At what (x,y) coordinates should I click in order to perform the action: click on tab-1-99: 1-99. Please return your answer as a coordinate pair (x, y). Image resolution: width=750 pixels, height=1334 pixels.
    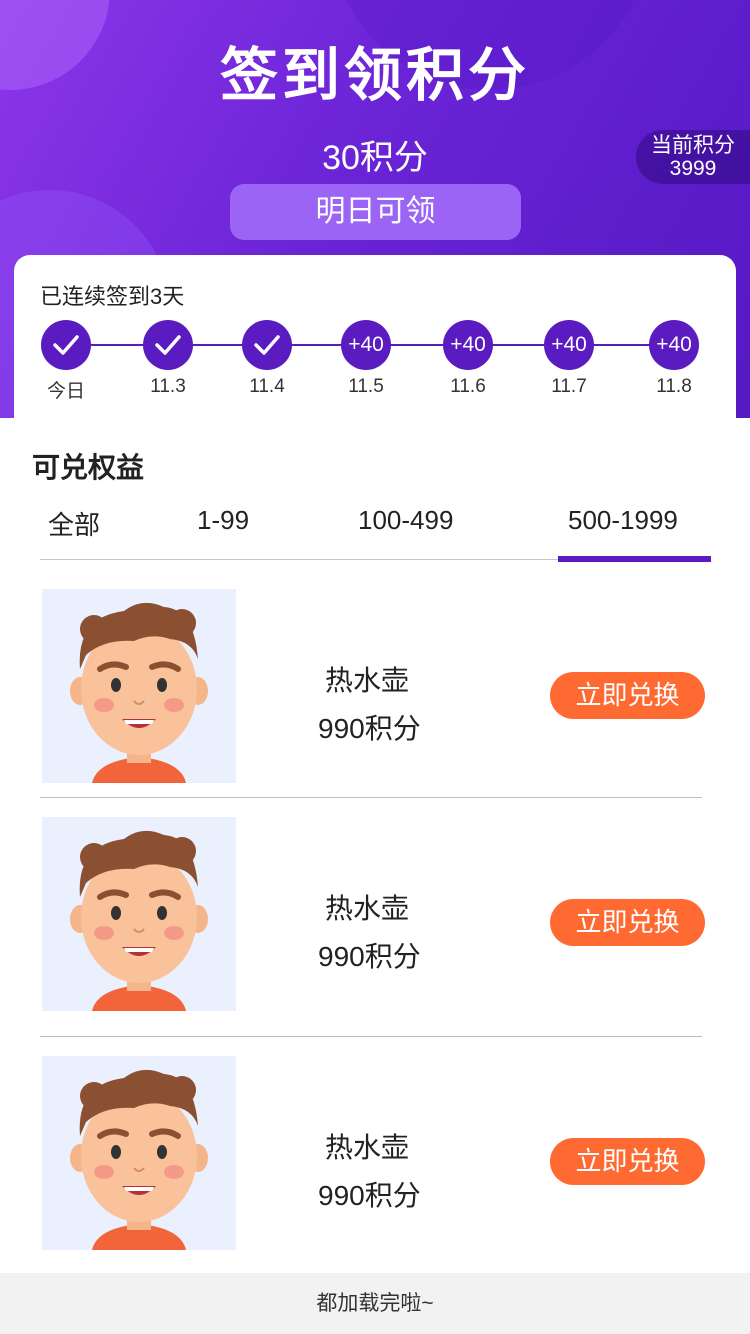
    Looking at the image, I should click on (223, 520).